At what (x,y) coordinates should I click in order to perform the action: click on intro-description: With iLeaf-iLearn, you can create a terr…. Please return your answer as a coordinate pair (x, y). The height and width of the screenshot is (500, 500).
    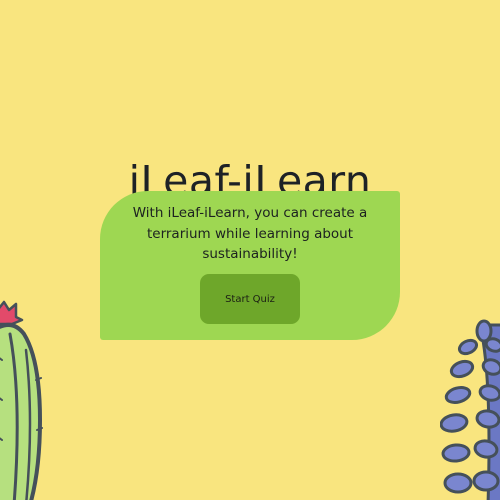
    Looking at the image, I should click on (250, 233).